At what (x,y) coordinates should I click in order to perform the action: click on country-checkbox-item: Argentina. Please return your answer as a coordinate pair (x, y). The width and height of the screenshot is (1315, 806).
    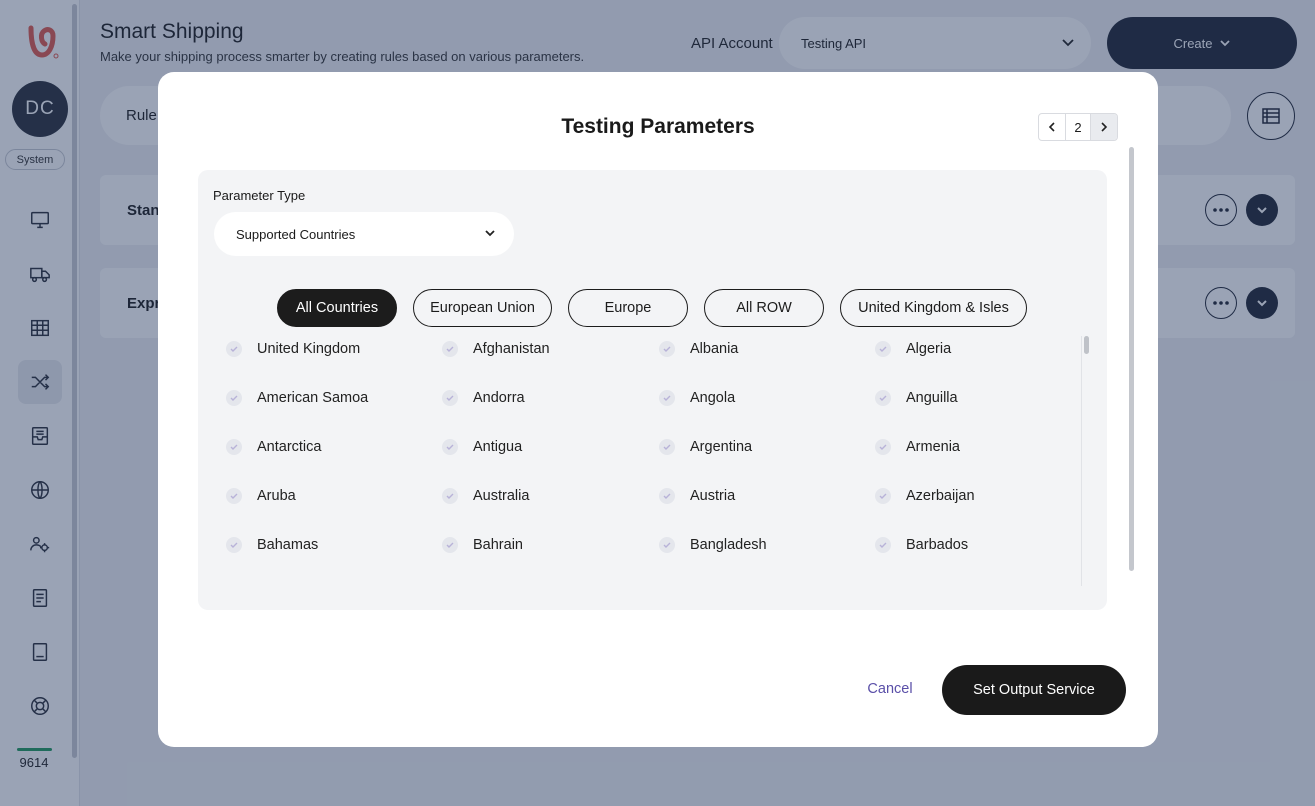
    Looking at the image, I should click on (705, 447).